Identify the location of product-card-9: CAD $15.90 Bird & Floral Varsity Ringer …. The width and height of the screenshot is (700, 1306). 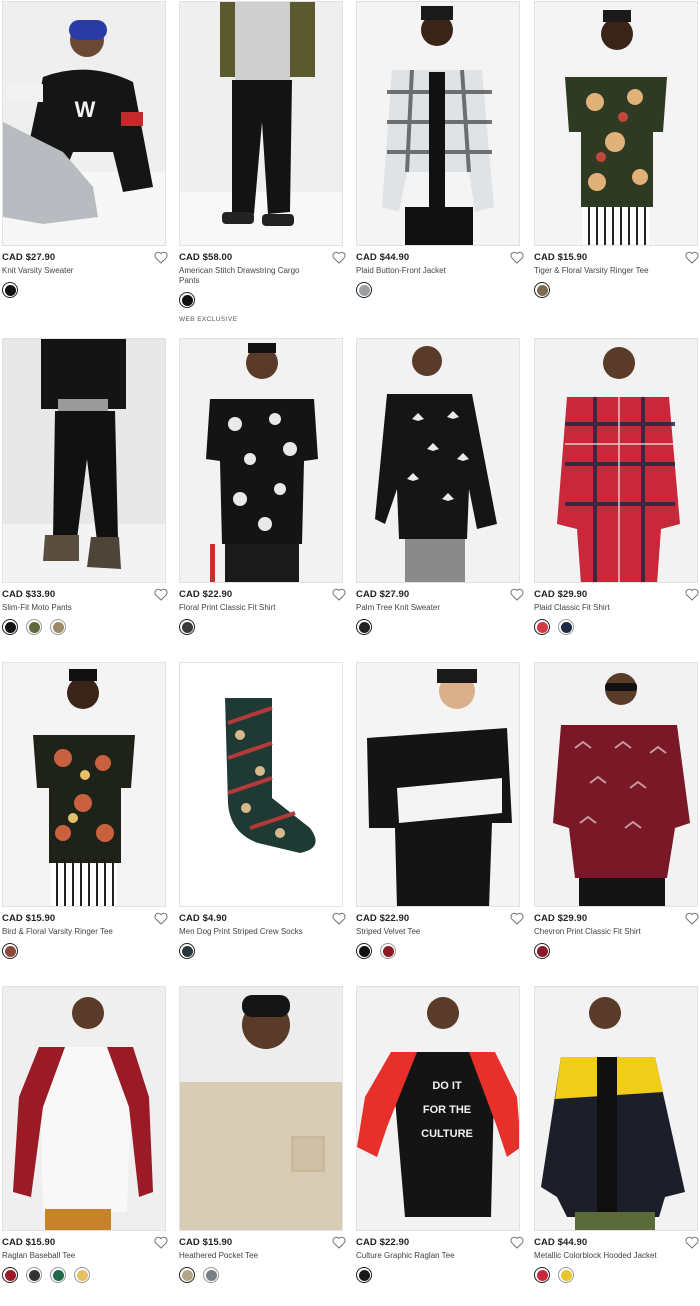
(84, 824).